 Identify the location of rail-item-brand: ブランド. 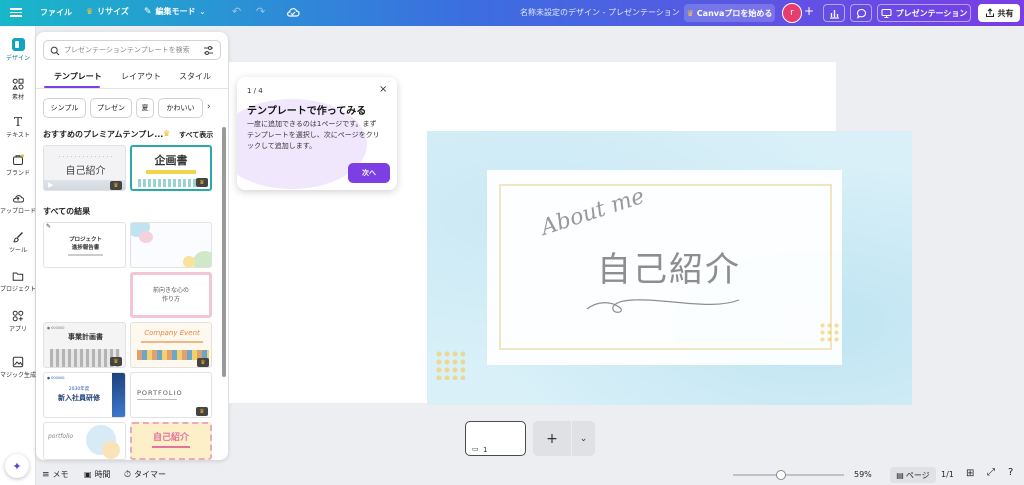
(18, 165).